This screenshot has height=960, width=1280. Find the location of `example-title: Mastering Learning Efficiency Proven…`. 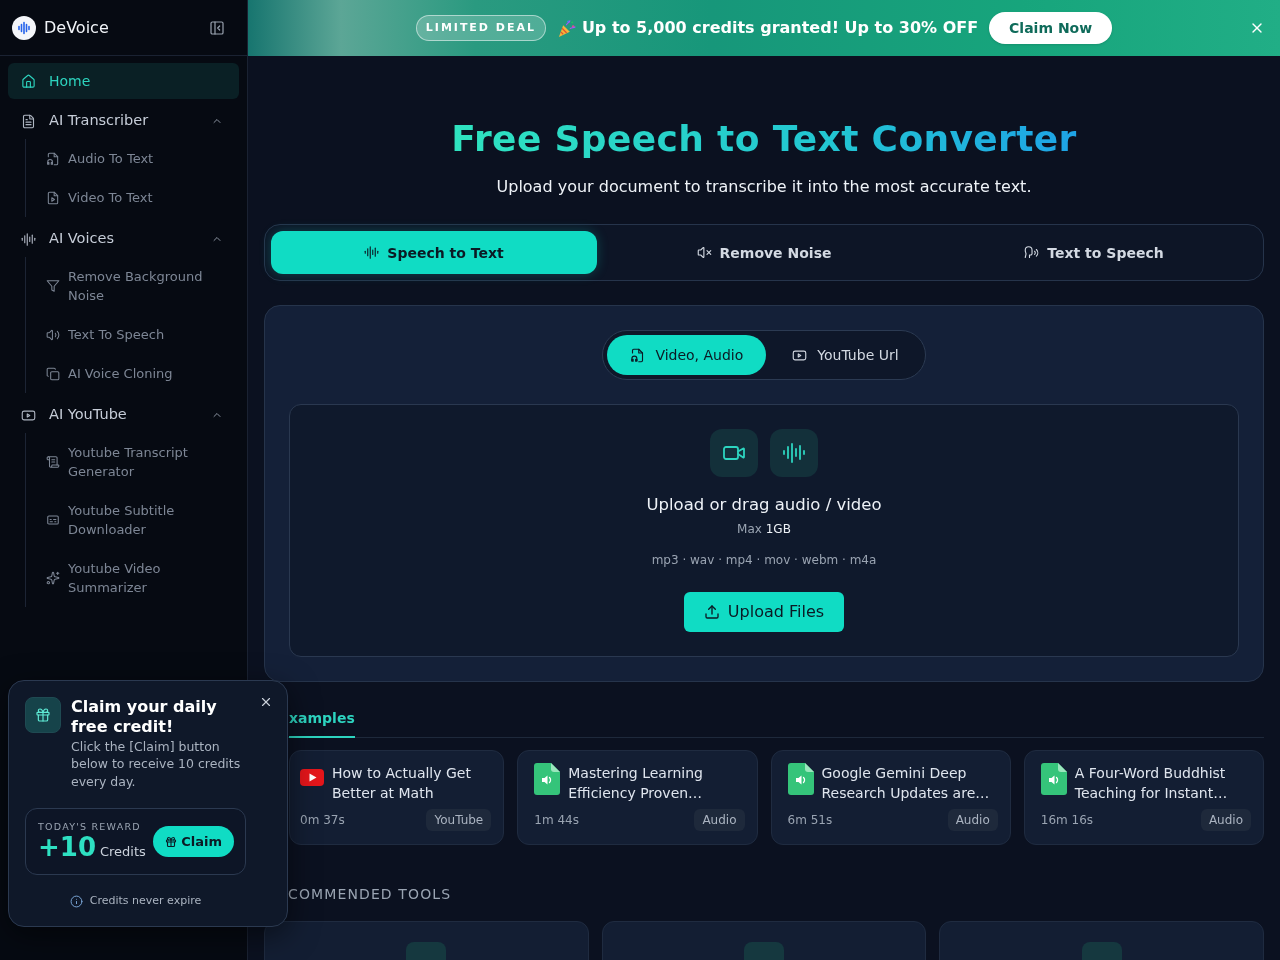

example-title: Mastering Learning Efficiency Proven… is located at coordinates (636, 783).